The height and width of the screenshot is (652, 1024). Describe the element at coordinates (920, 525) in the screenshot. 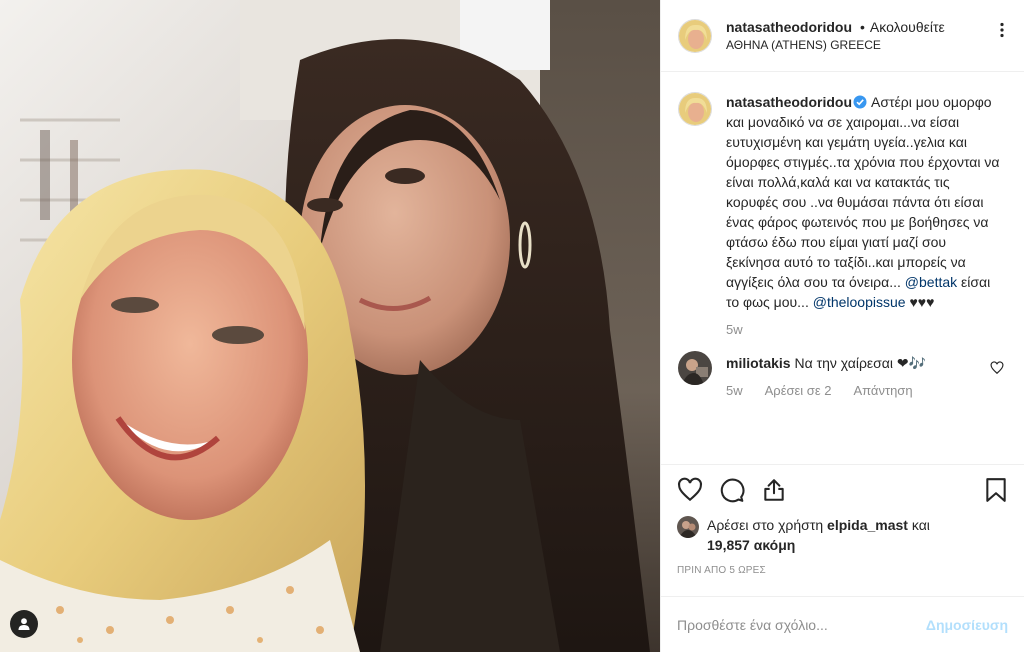

I see `likes-and: και` at that location.